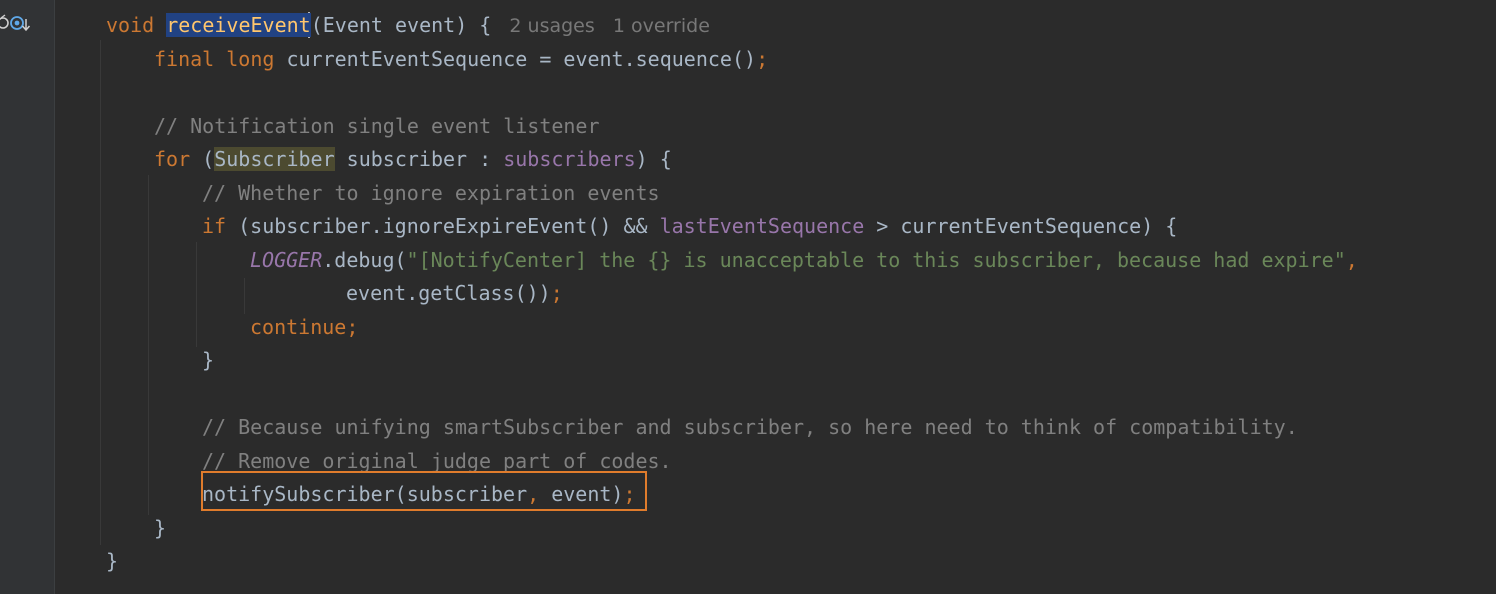 This screenshot has height=594, width=1496. I want to click on highlight-box, so click(424, 491).